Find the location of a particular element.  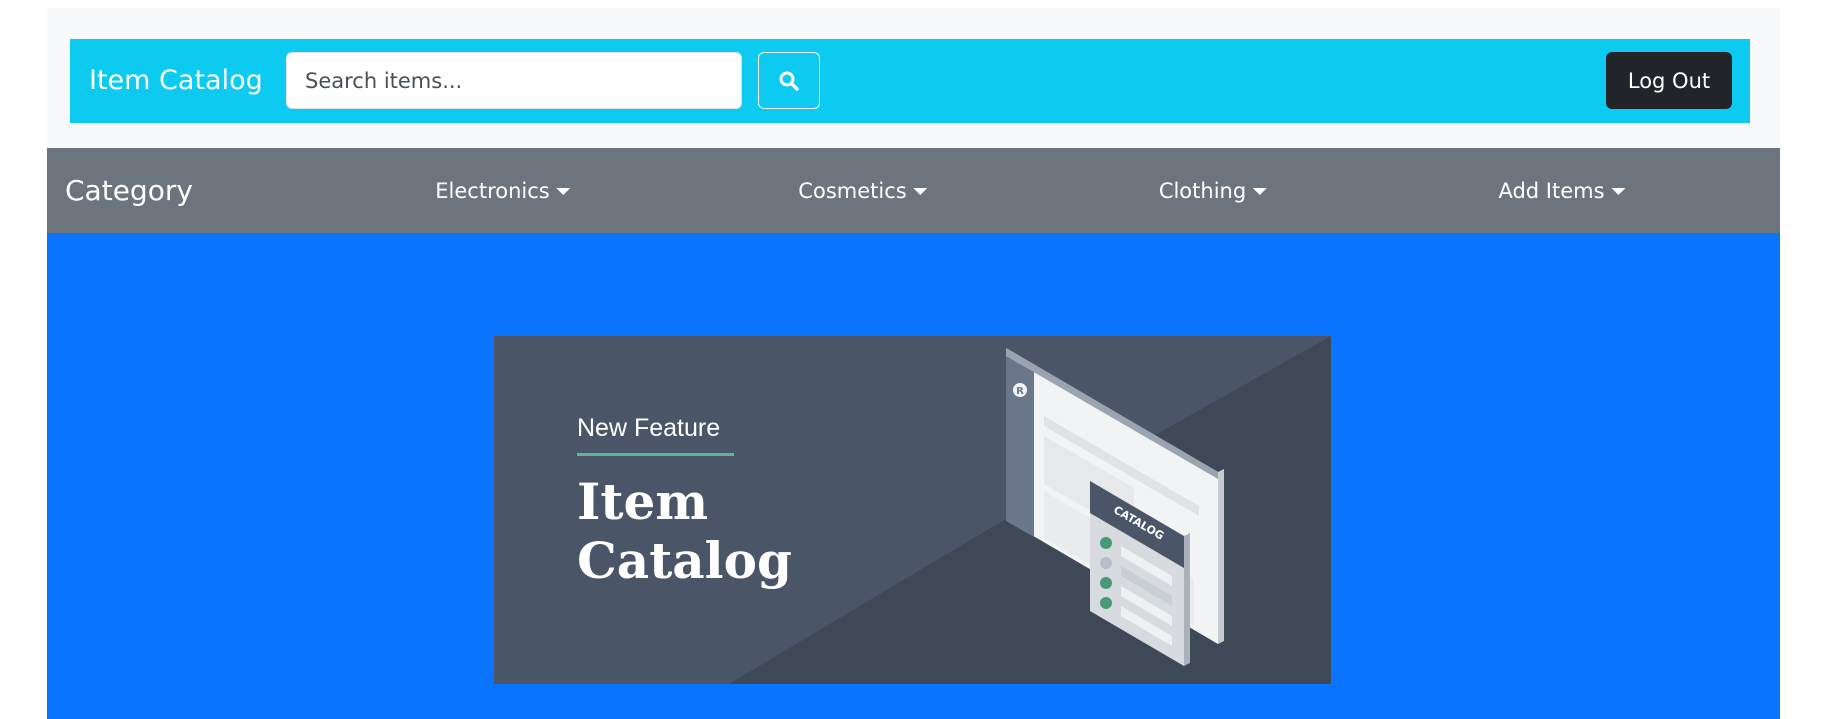

category-title: Category is located at coordinates (129, 190).